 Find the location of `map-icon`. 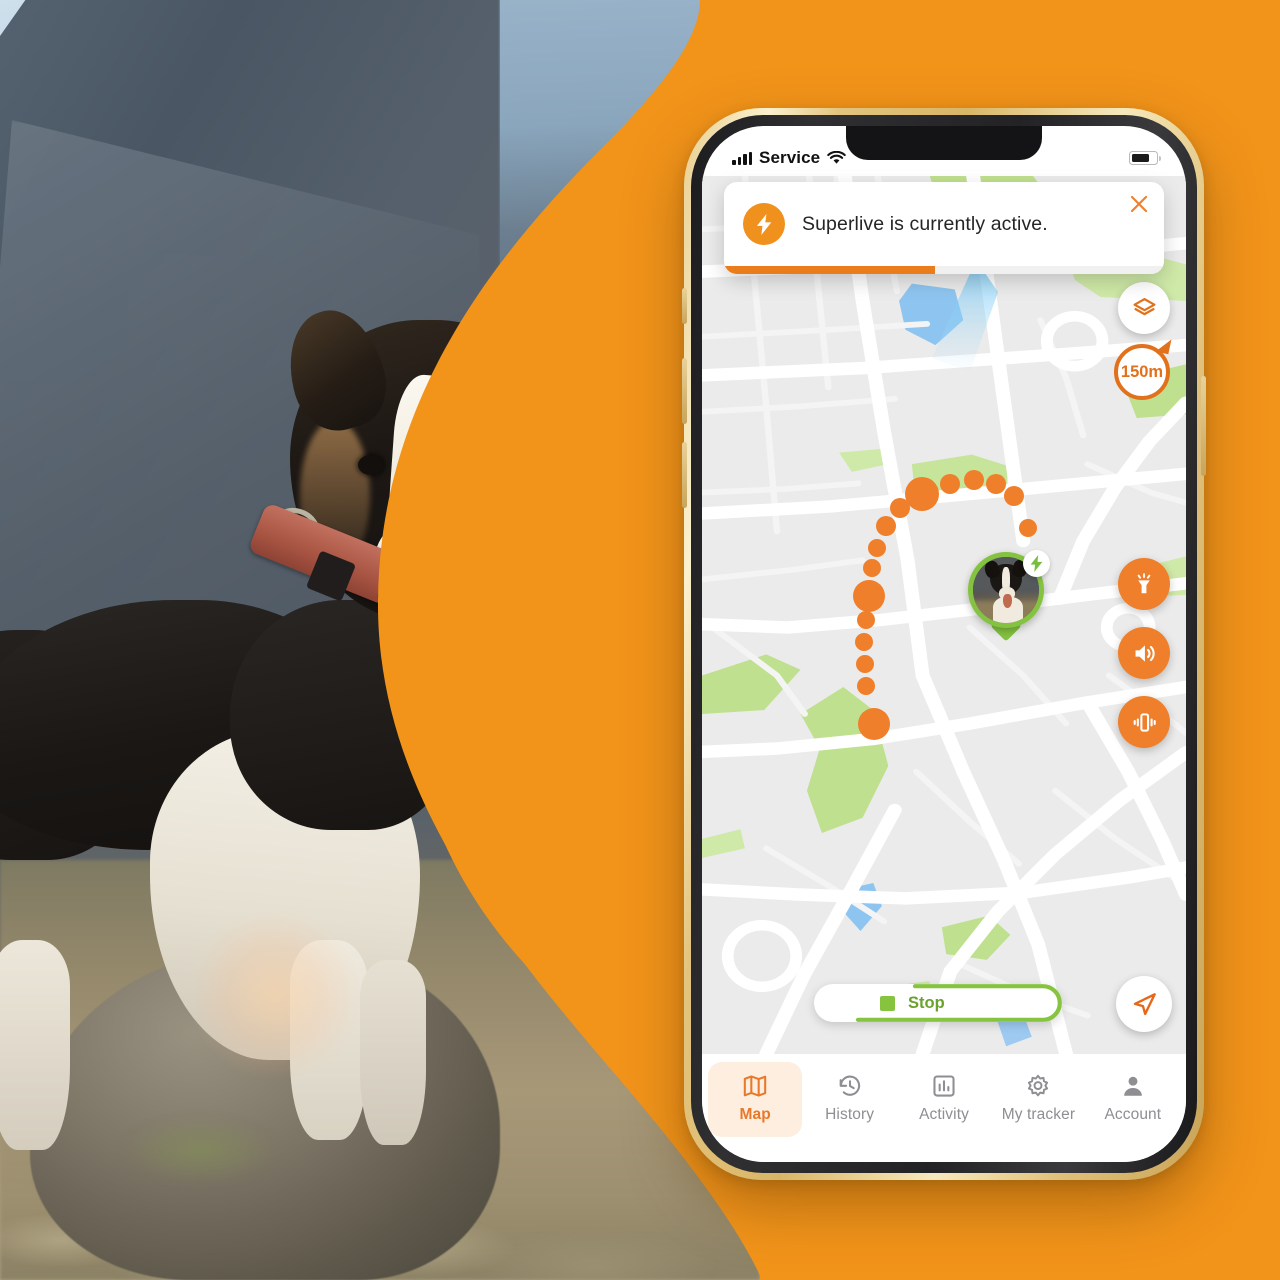

map-icon is located at coordinates (755, 1086).